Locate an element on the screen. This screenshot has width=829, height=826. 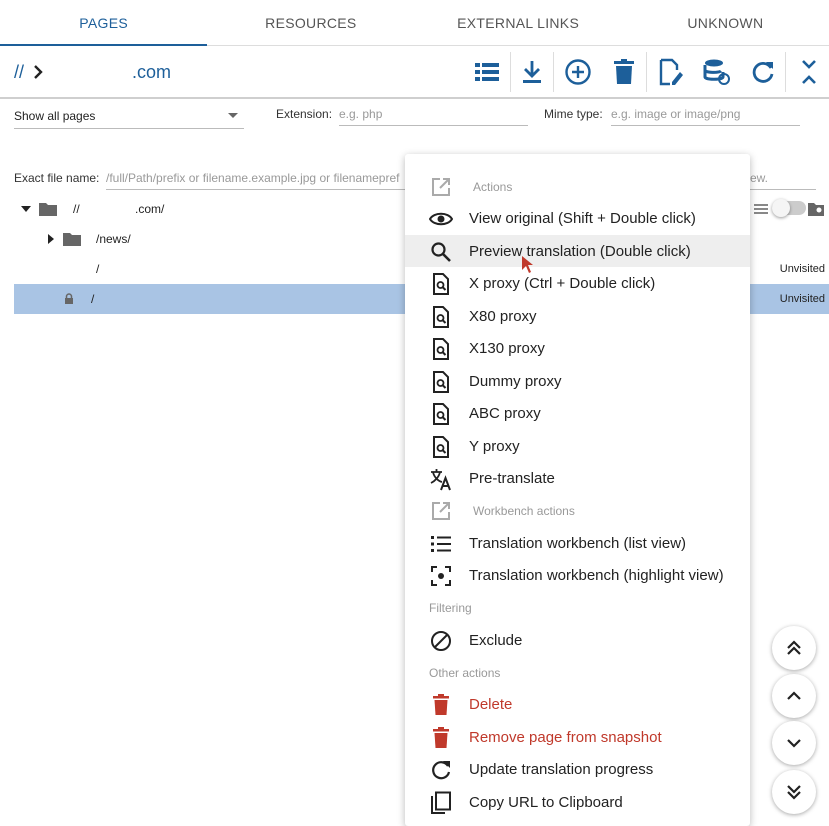
extension-label: Extension: is located at coordinates (304, 114).